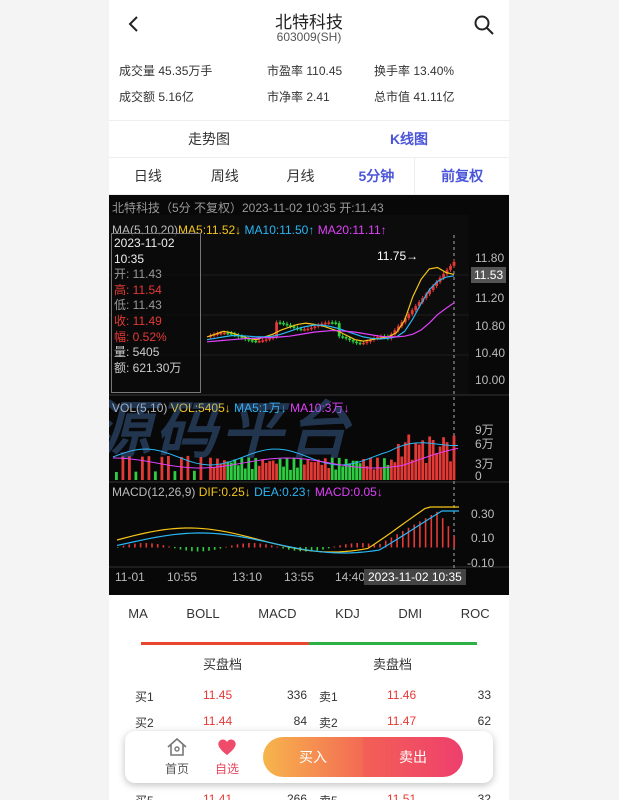  I want to click on search-icon, so click(484, 25).